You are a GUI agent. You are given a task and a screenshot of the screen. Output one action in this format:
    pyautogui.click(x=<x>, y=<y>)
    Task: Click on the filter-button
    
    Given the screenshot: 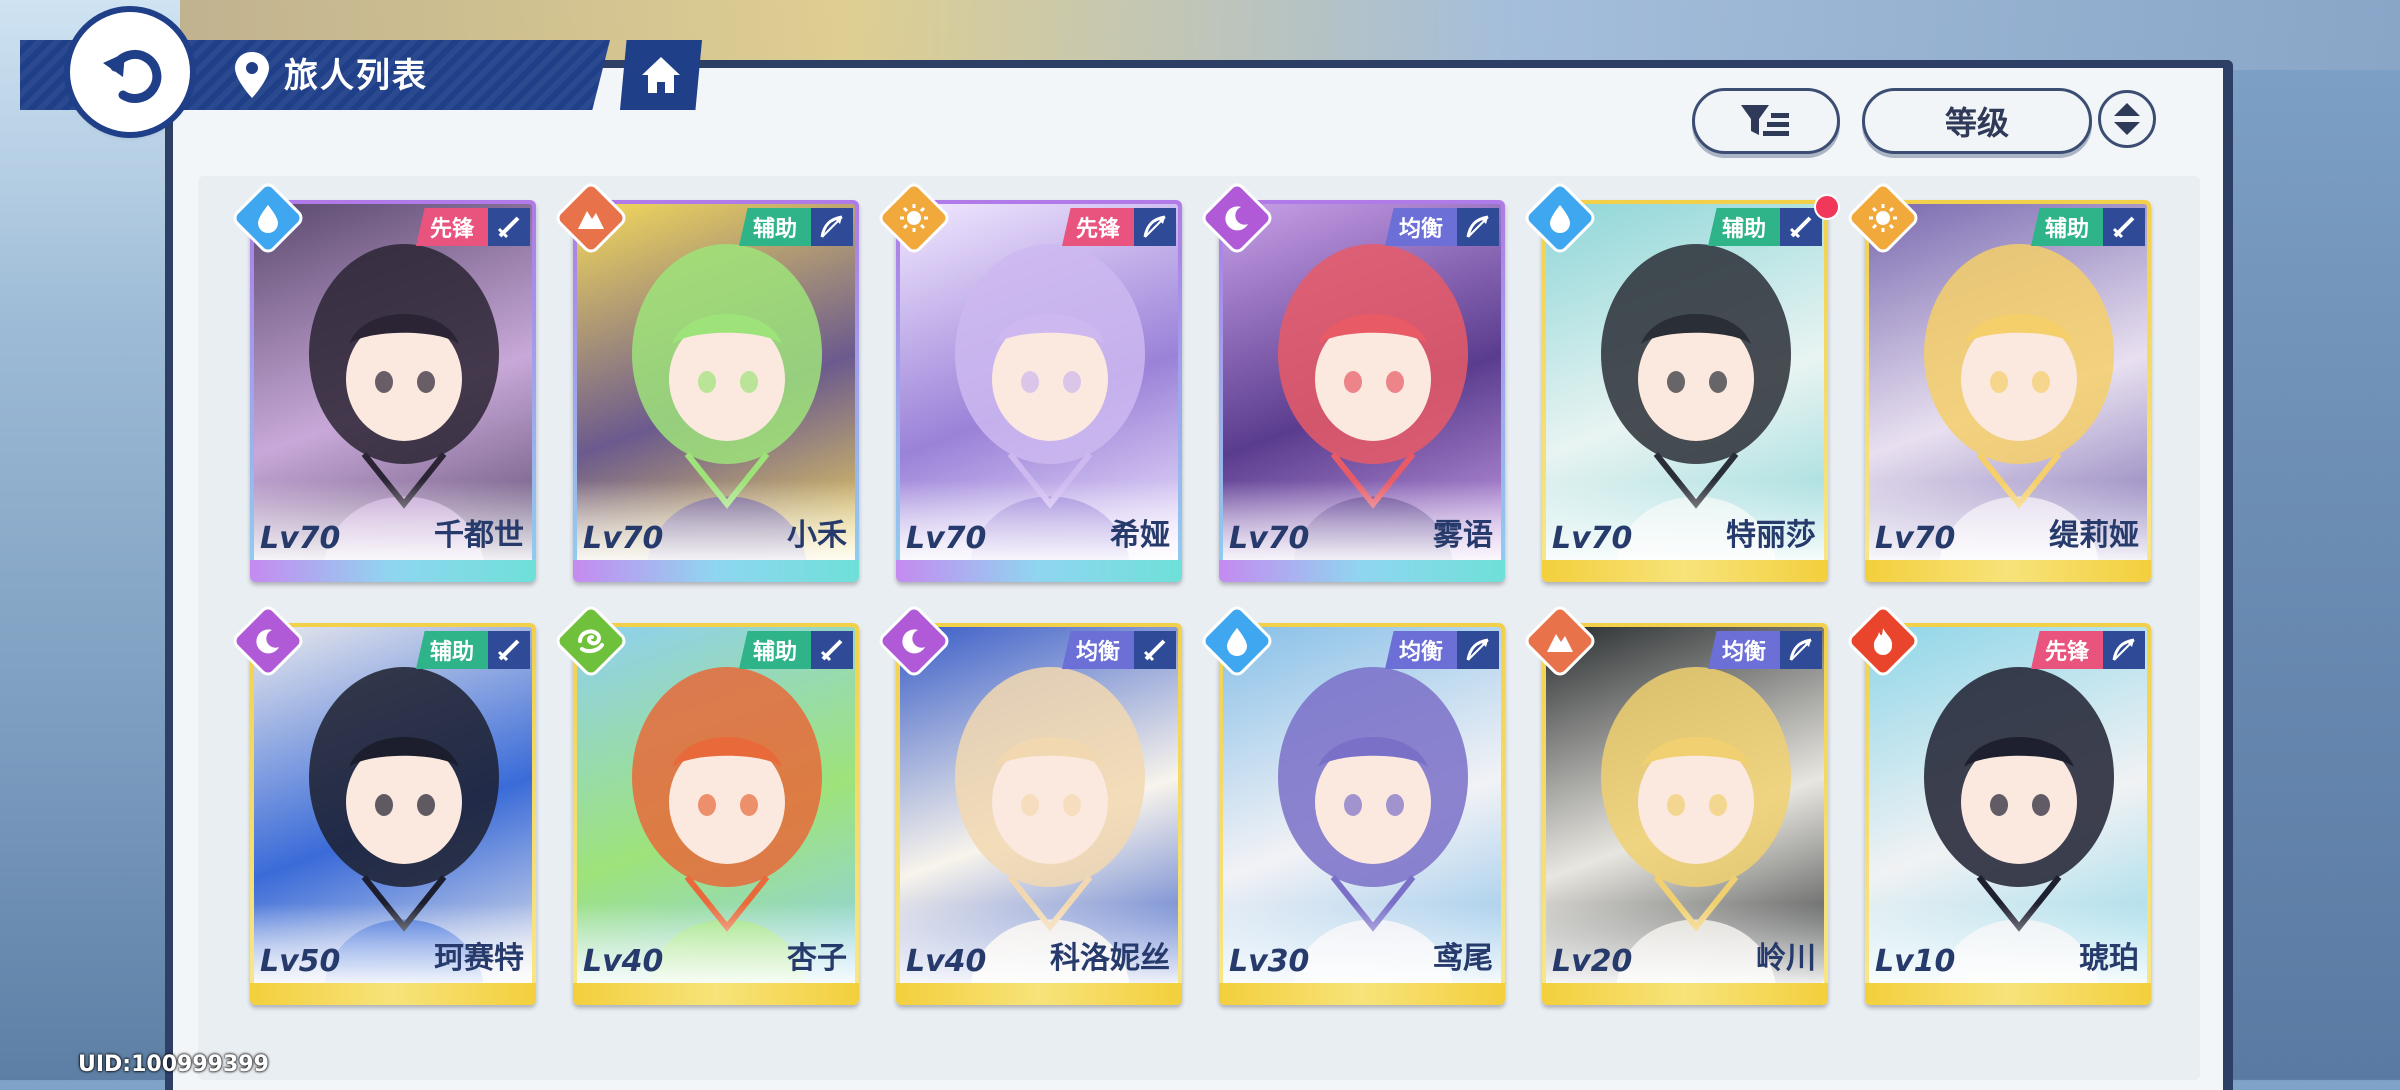 What is the action you would take?
    pyautogui.click(x=1766, y=121)
    